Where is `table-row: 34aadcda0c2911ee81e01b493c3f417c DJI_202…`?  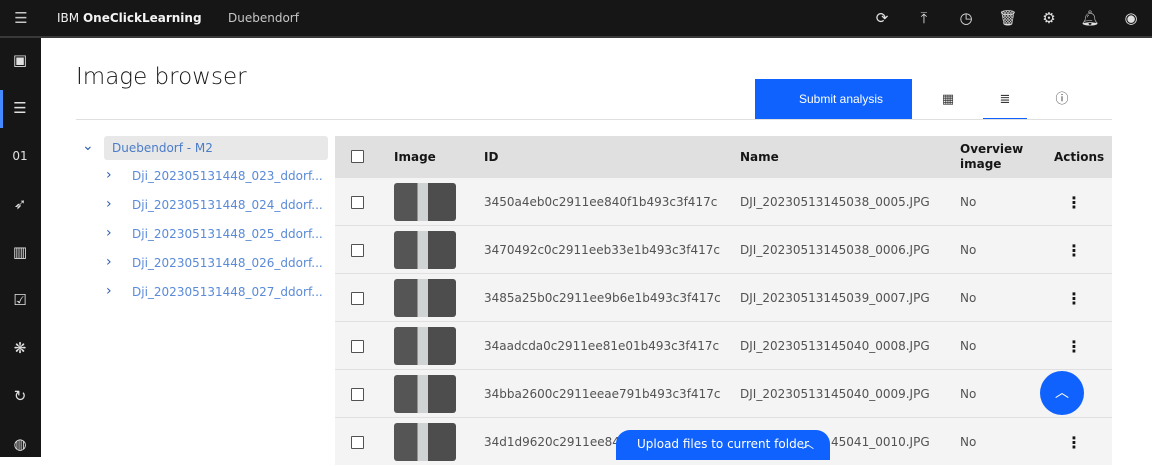
table-row: 34aadcda0c2911ee81e01b493c3f417c DJI_202… is located at coordinates (723, 345).